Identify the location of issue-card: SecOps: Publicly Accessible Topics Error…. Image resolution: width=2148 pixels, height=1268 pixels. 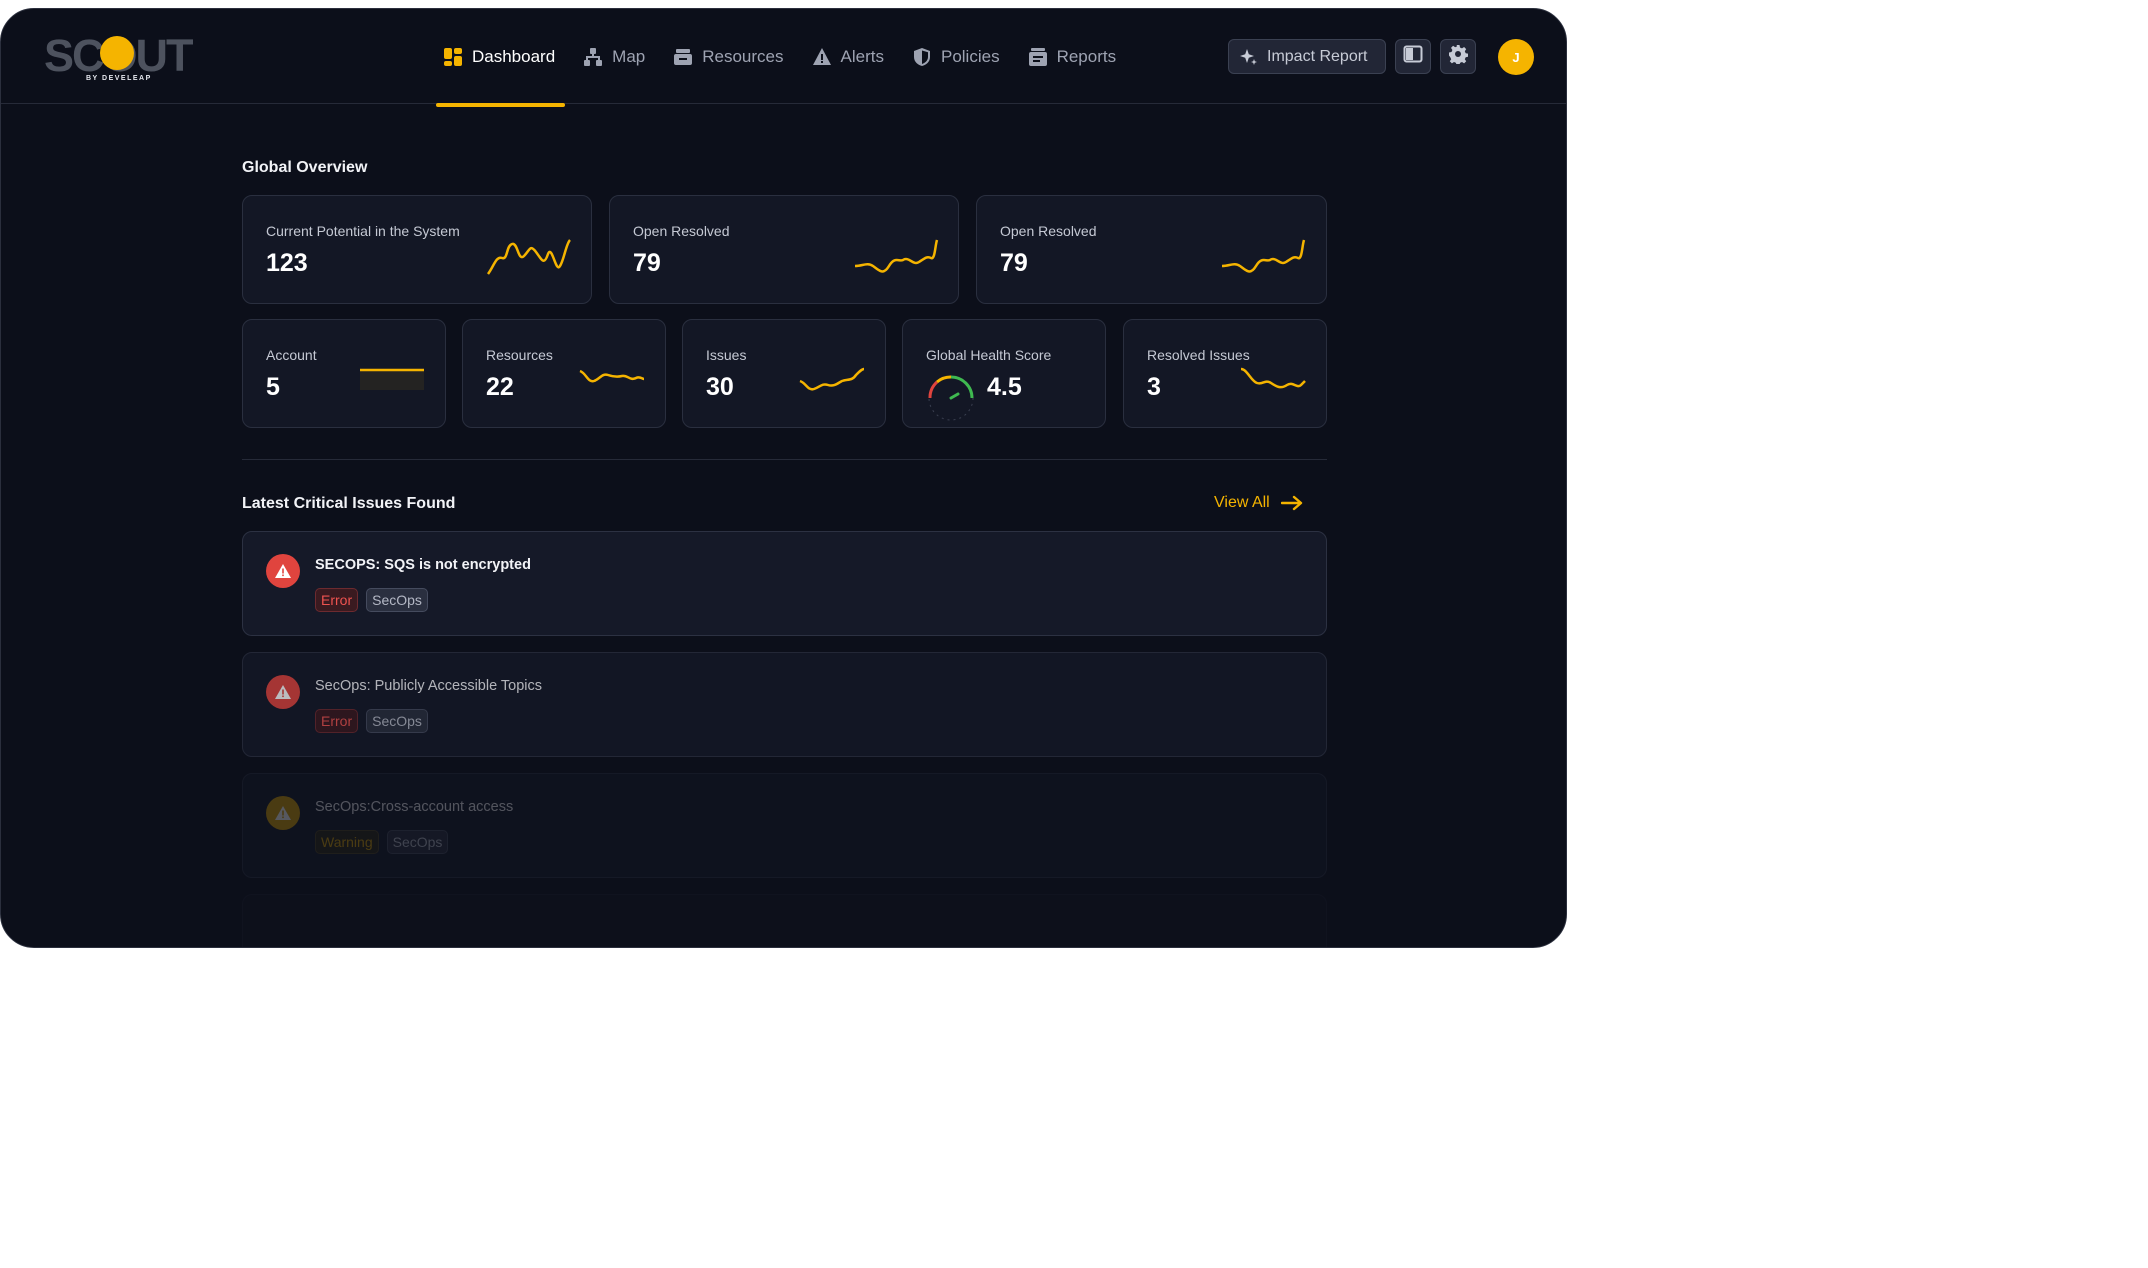
(784, 704).